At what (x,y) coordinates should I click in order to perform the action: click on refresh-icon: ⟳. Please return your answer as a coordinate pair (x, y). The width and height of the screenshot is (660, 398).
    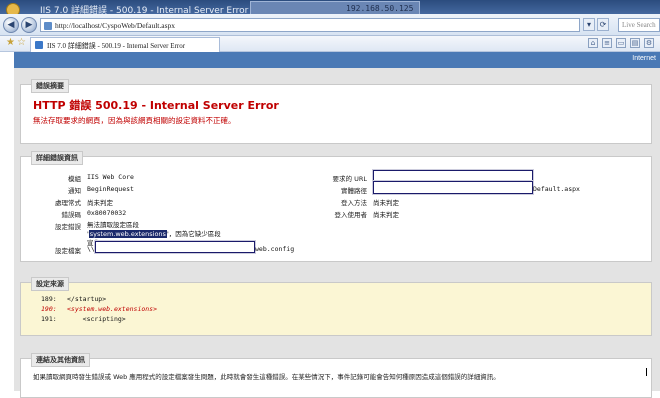
    Looking at the image, I should click on (603, 24).